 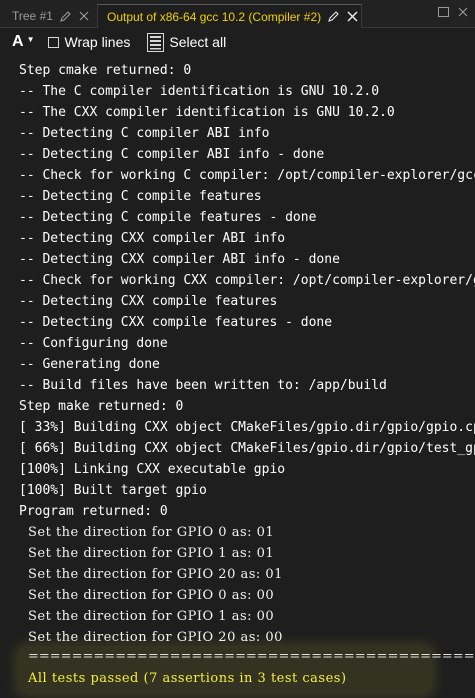 I want to click on font-icon: A, so click(x=18, y=41).